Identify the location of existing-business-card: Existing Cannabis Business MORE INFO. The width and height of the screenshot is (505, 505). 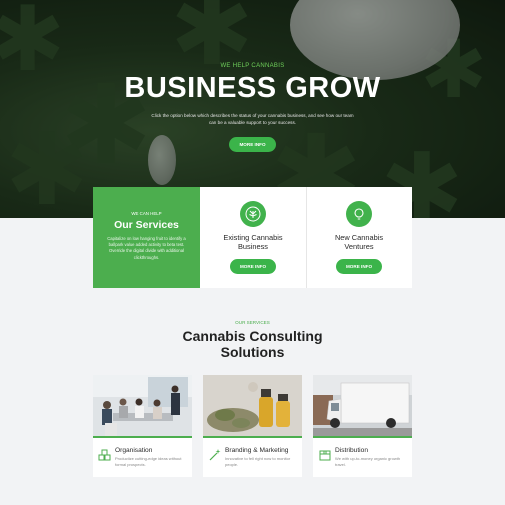
(253, 237).